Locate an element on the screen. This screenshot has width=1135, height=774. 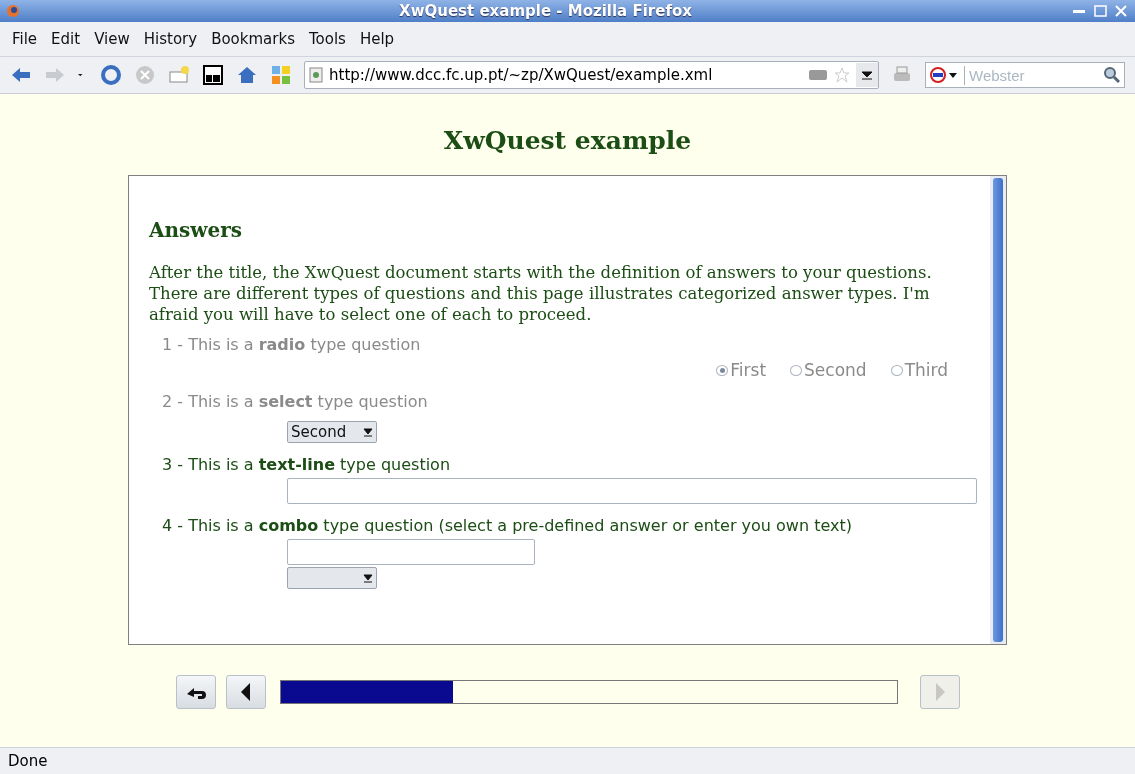
question-label: 4 - This is a combo type question (select a pre-defined answer or enter you own text) is located at coordinates (507, 525).